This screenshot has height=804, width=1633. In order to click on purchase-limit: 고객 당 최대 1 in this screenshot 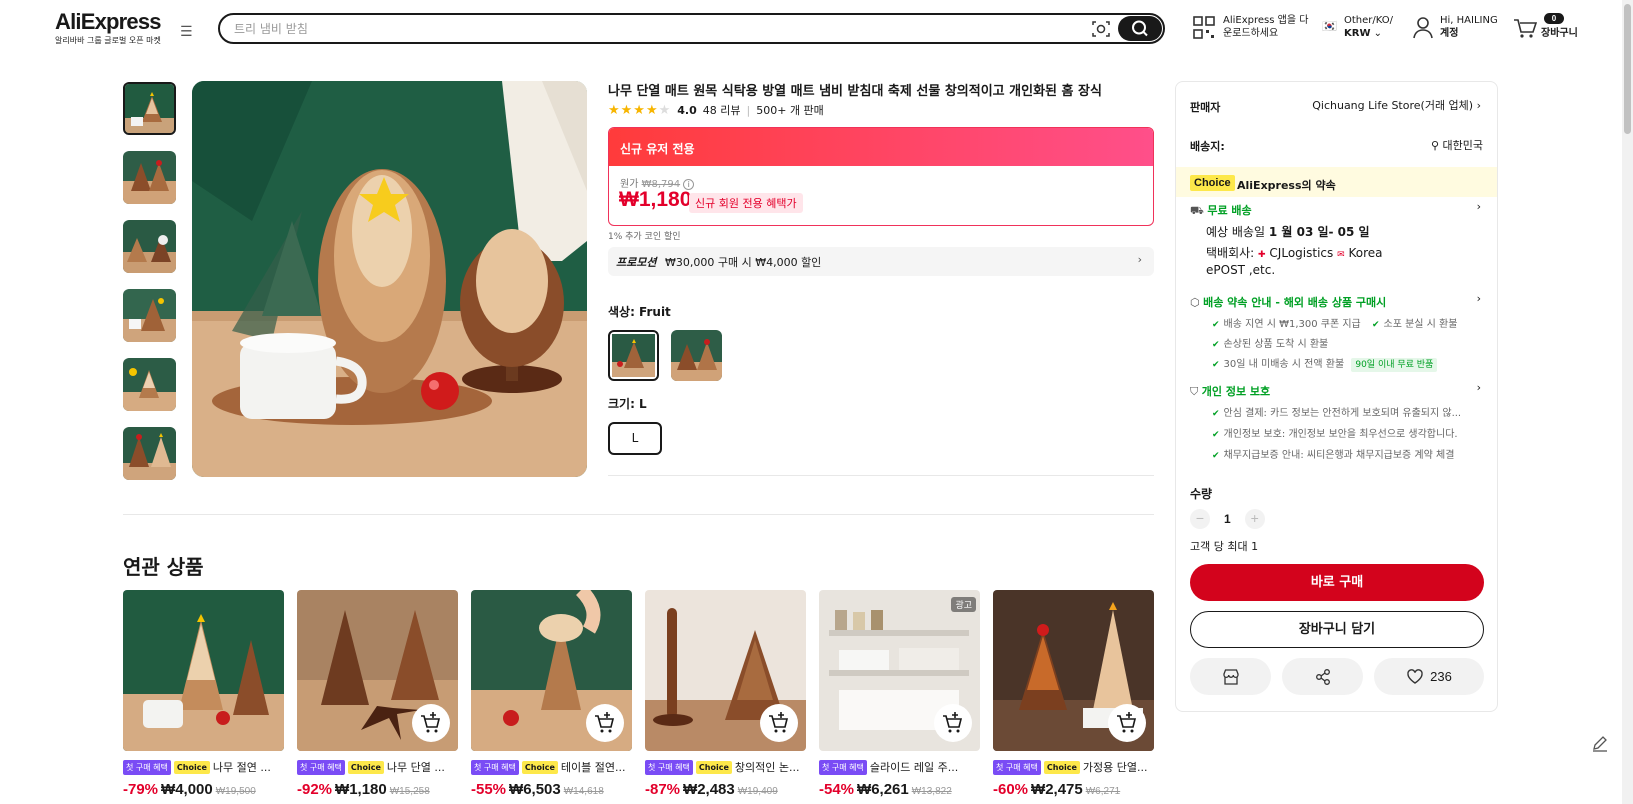, I will do `click(1224, 546)`.